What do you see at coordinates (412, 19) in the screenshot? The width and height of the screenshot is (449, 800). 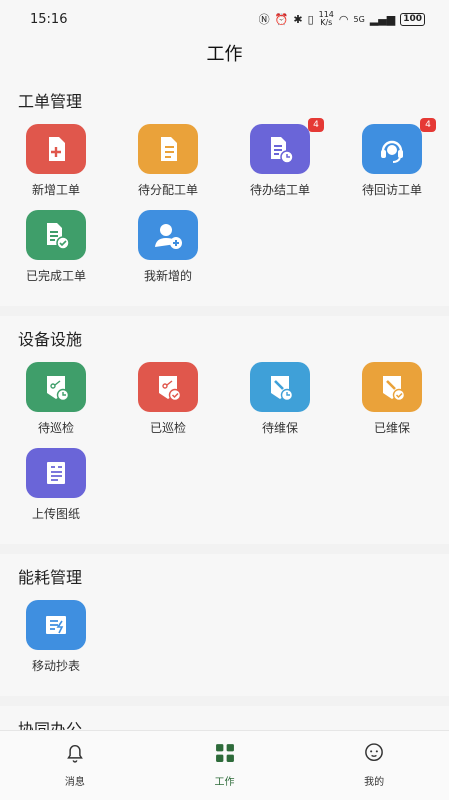 I see `battery-icon: 100` at bounding box center [412, 19].